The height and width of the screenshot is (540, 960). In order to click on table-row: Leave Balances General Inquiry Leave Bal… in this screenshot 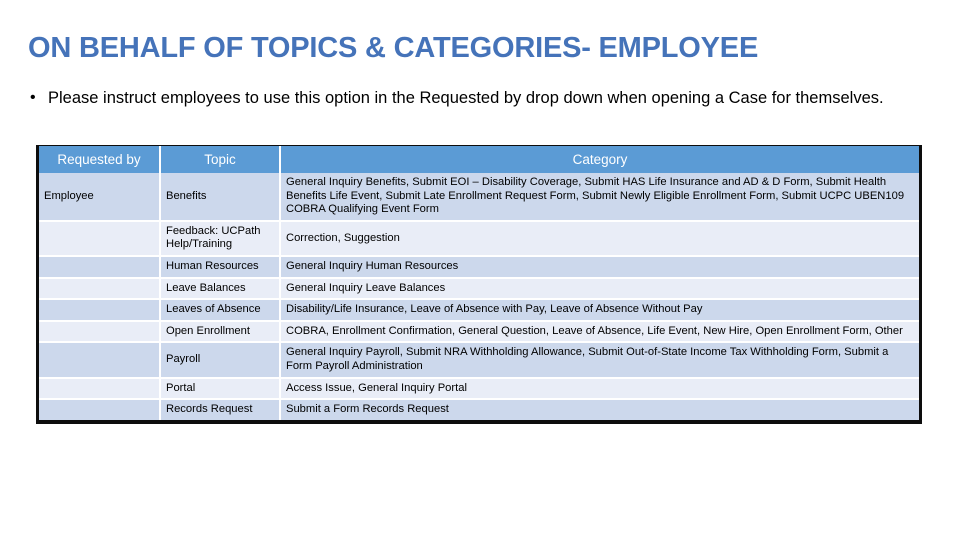, I will do `click(479, 289)`.